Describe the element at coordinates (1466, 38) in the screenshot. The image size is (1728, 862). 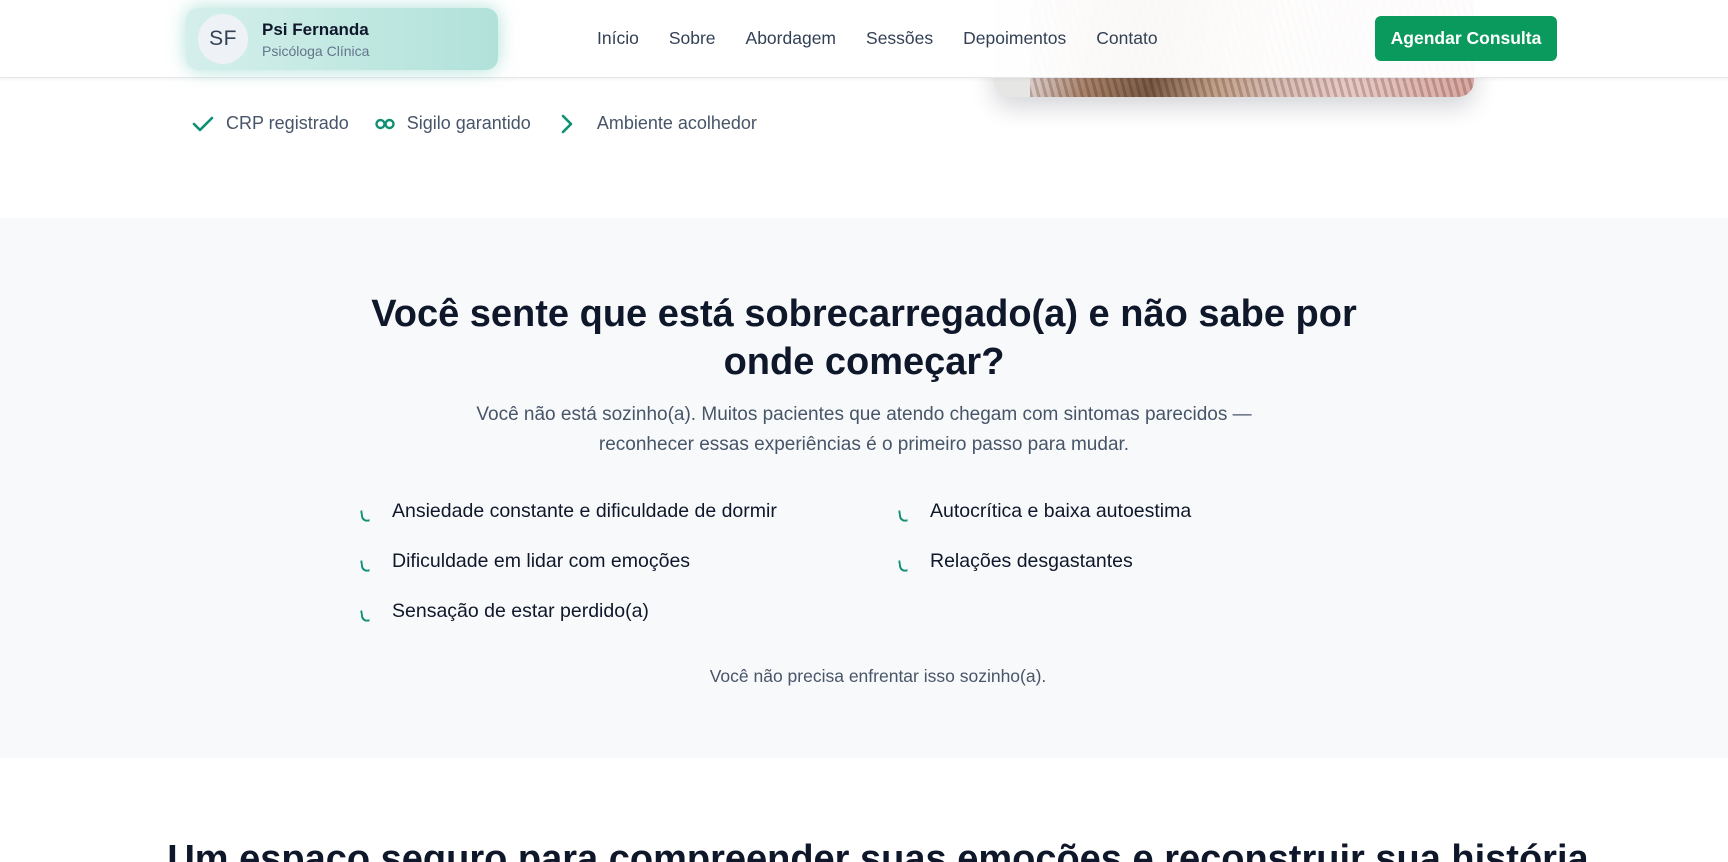
I see `schedule-consultation-button: Agendar Consulta` at that location.